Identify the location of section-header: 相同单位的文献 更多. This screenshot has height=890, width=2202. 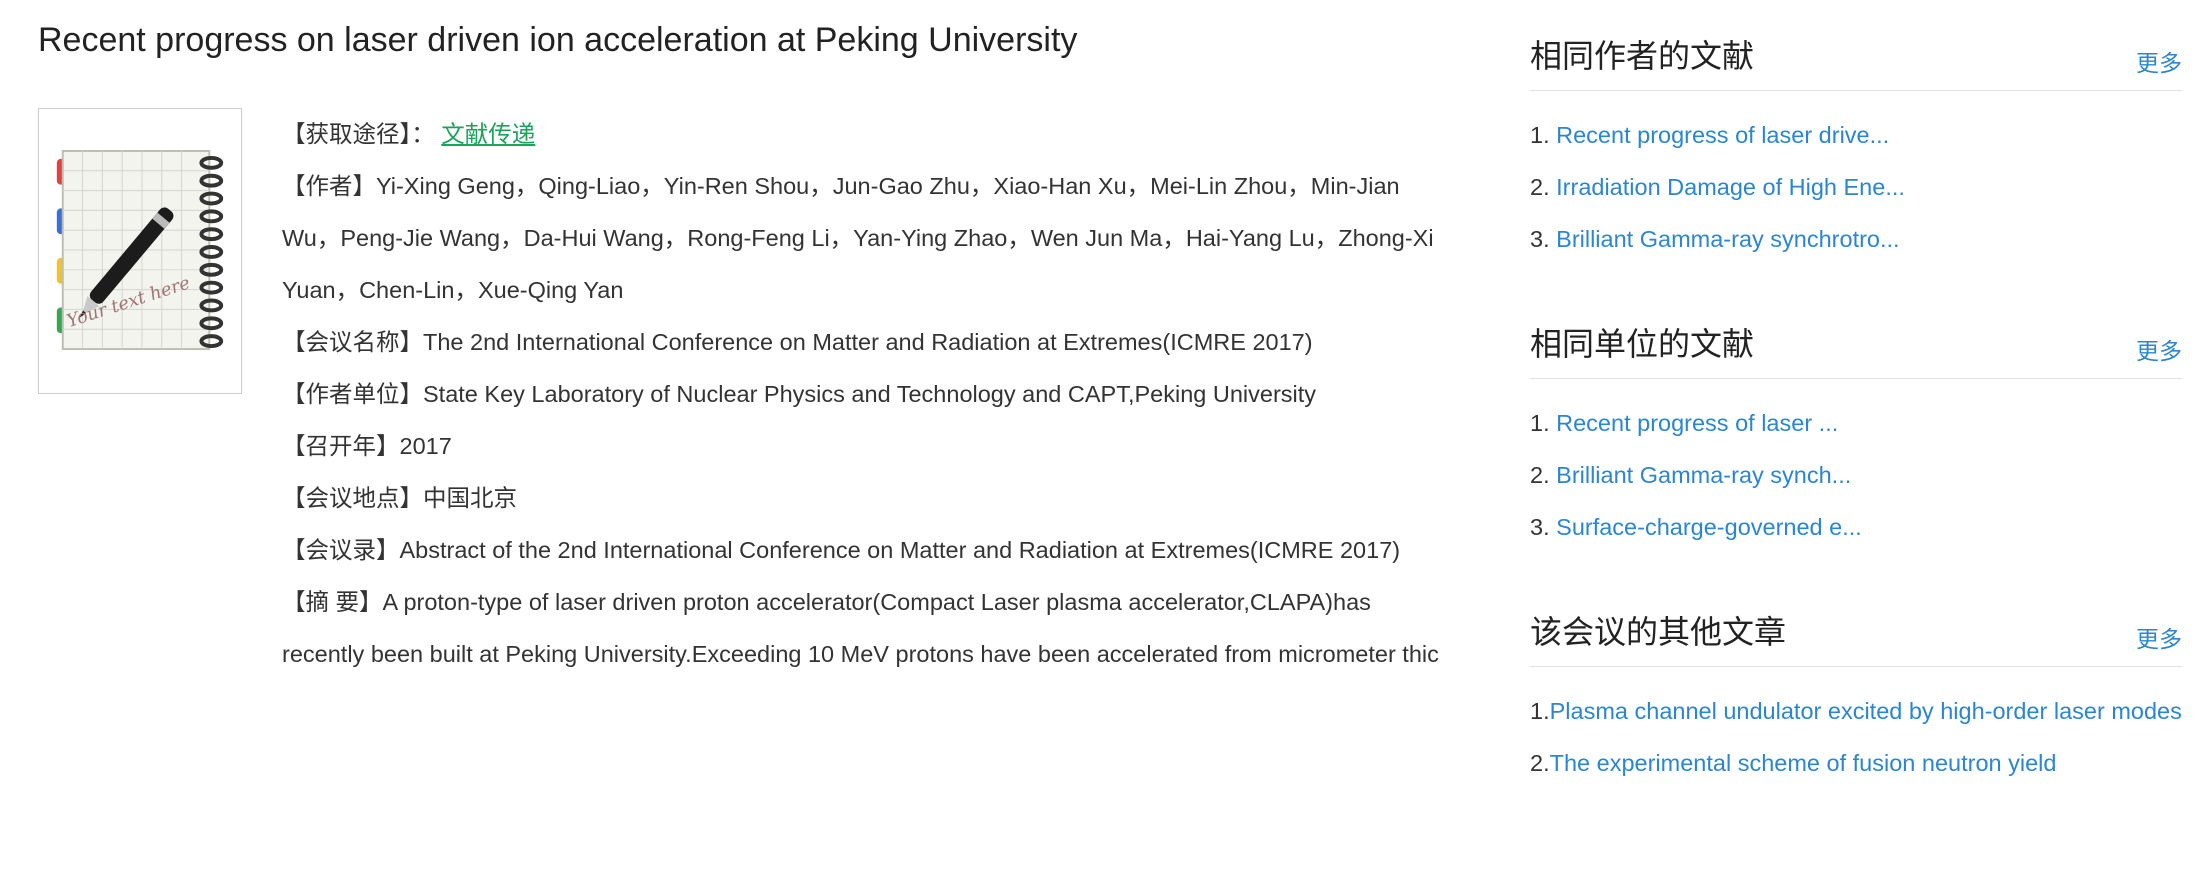
(1856, 348).